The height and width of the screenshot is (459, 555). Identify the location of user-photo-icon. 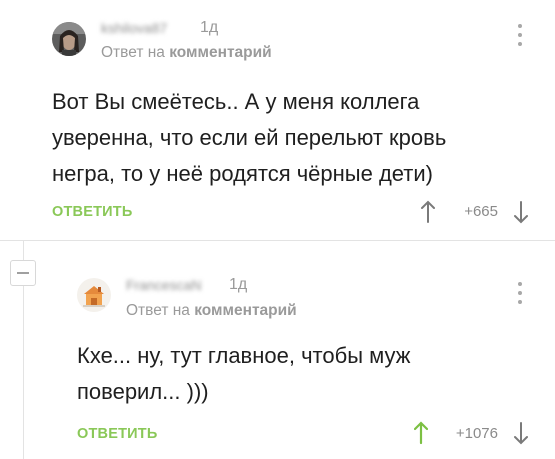
(69, 39).